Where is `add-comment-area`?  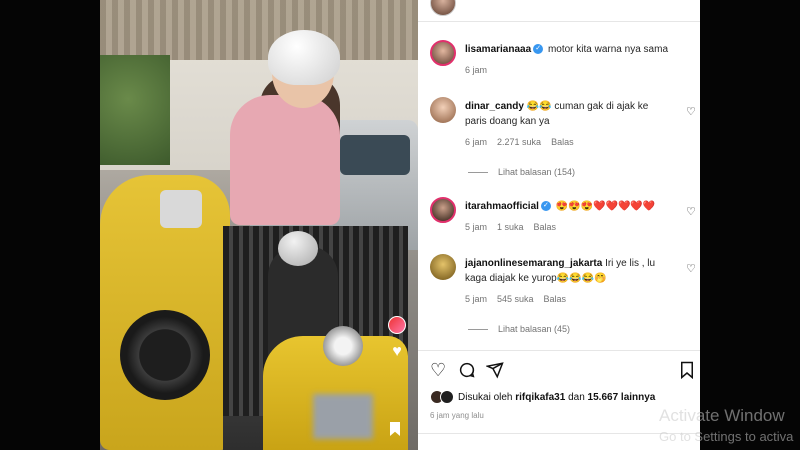 add-comment-area is located at coordinates (559, 441).